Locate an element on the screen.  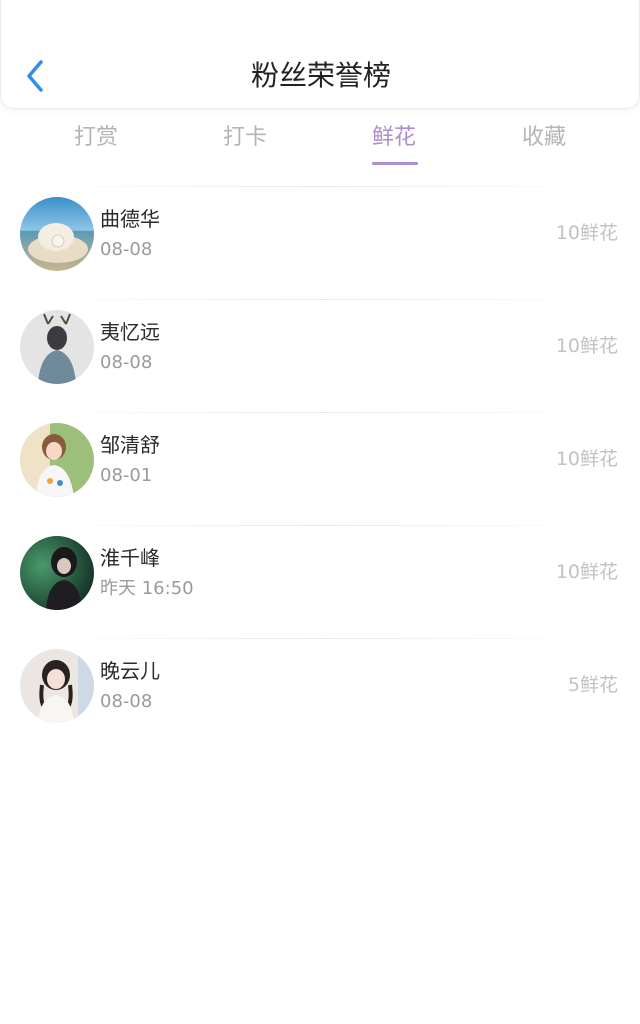
tab-flowers: 鲜花 is located at coordinates (394, 141).